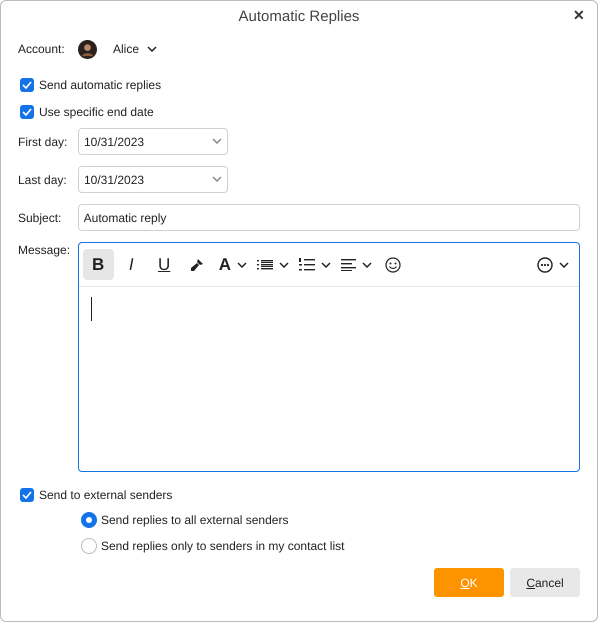 This screenshot has height=624, width=600. Describe the element at coordinates (45, 249) in the screenshot. I see `field-label: Message:` at that location.